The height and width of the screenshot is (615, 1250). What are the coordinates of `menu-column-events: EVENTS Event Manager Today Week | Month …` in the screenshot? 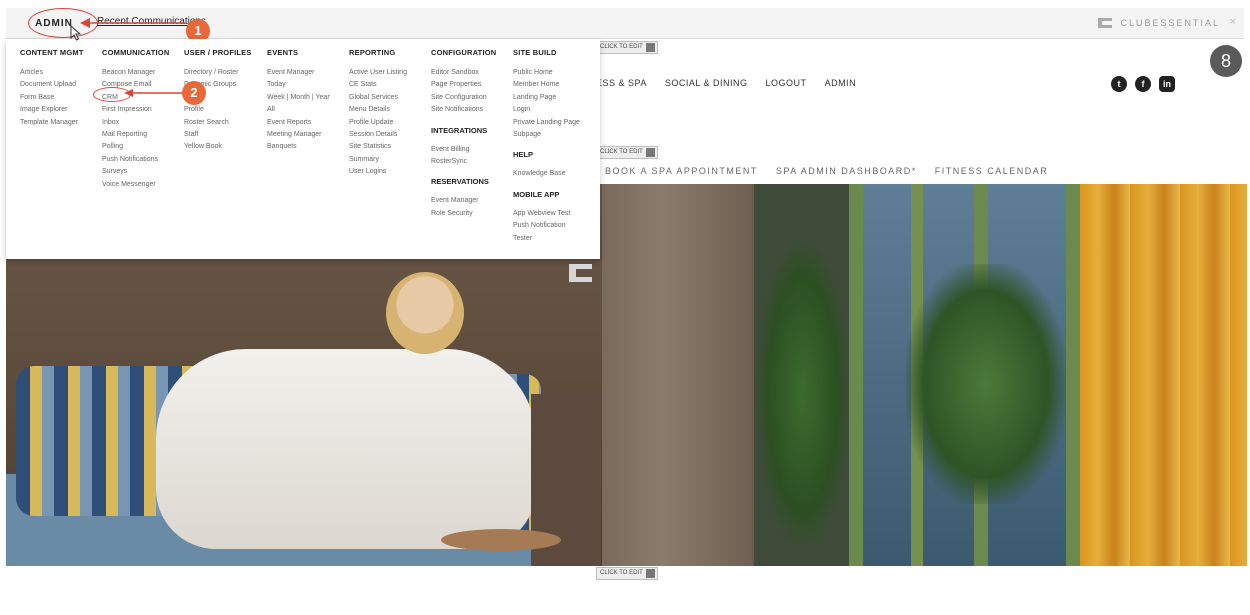 It's located at (298, 101).